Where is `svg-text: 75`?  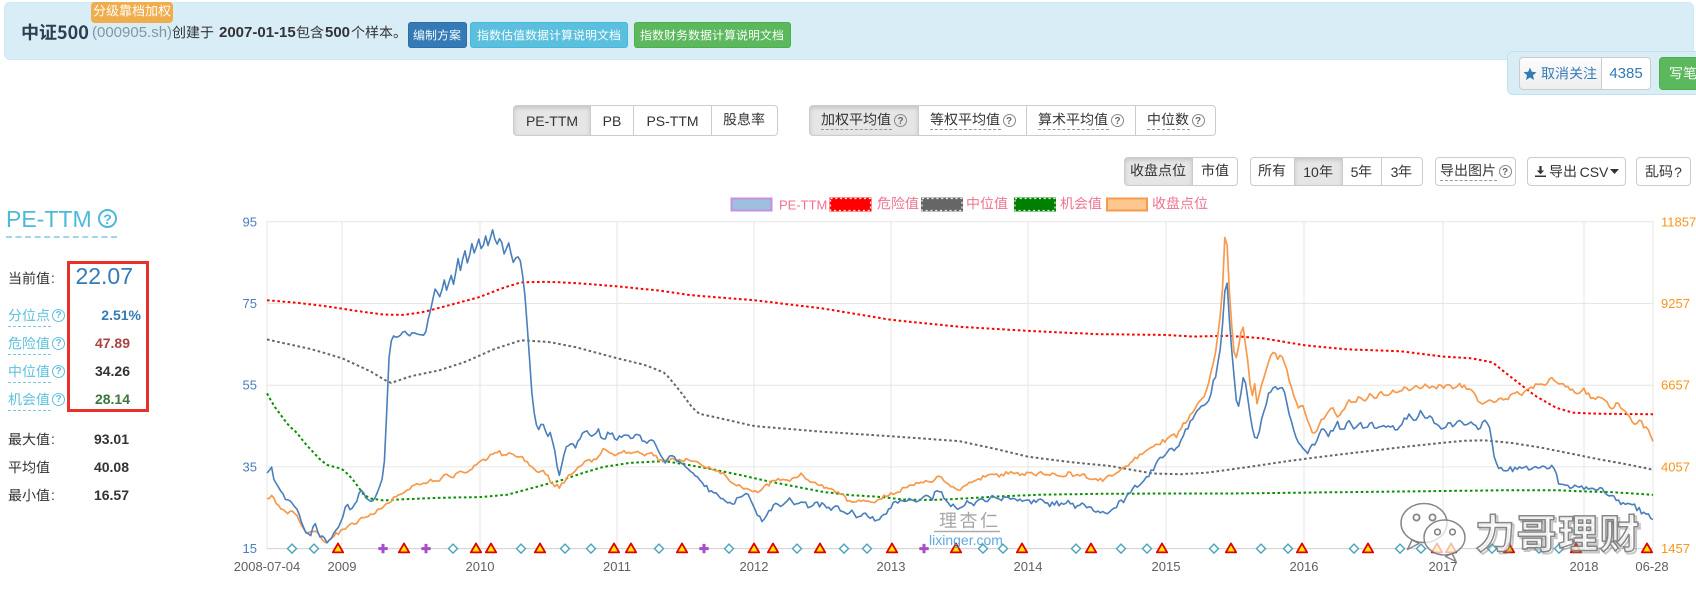
svg-text: 75 is located at coordinates (250, 303).